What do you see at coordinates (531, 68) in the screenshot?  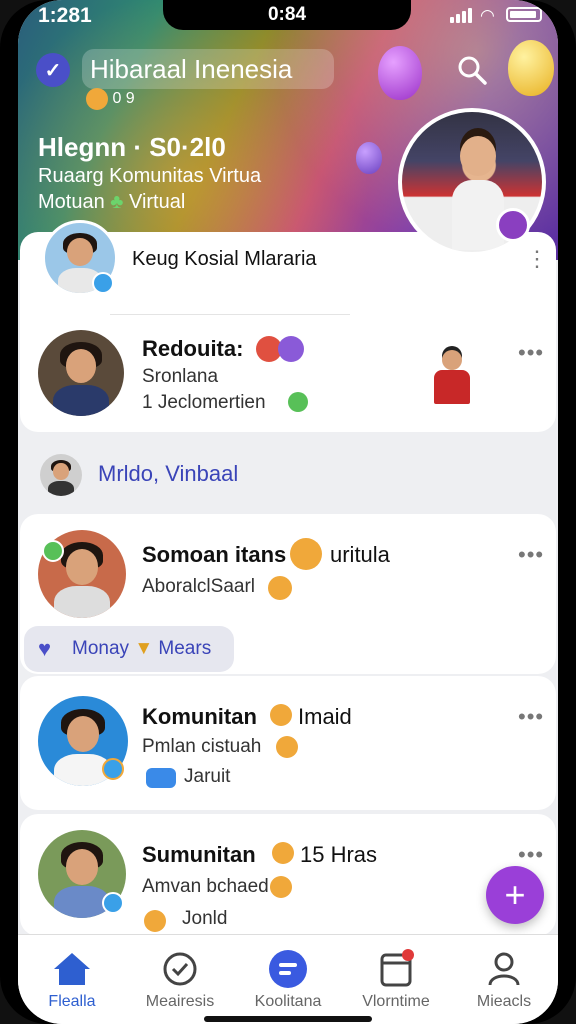 I see `balloon-yellow` at bounding box center [531, 68].